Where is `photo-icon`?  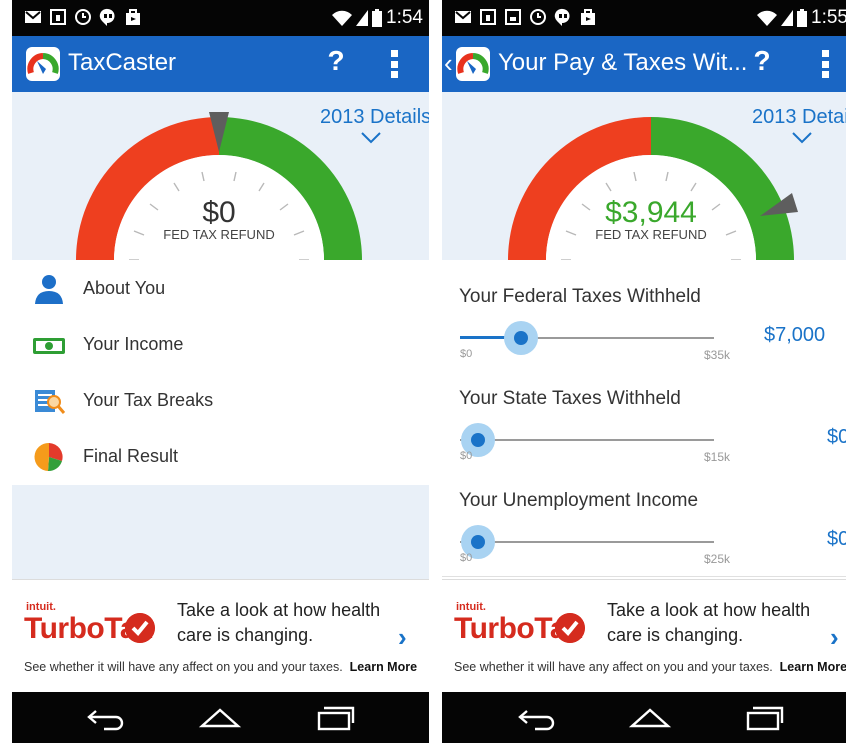 photo-icon is located at coordinates (513, 17).